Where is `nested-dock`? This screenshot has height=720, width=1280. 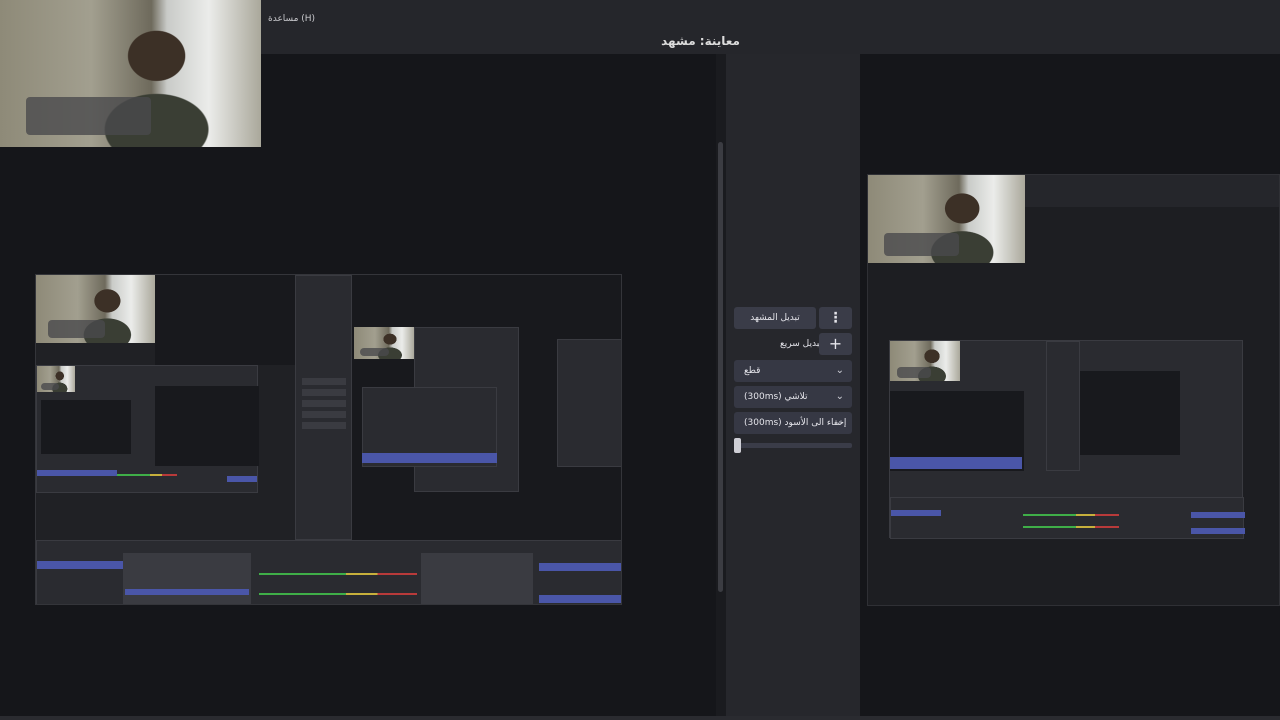
nested-dock is located at coordinates (328, 572).